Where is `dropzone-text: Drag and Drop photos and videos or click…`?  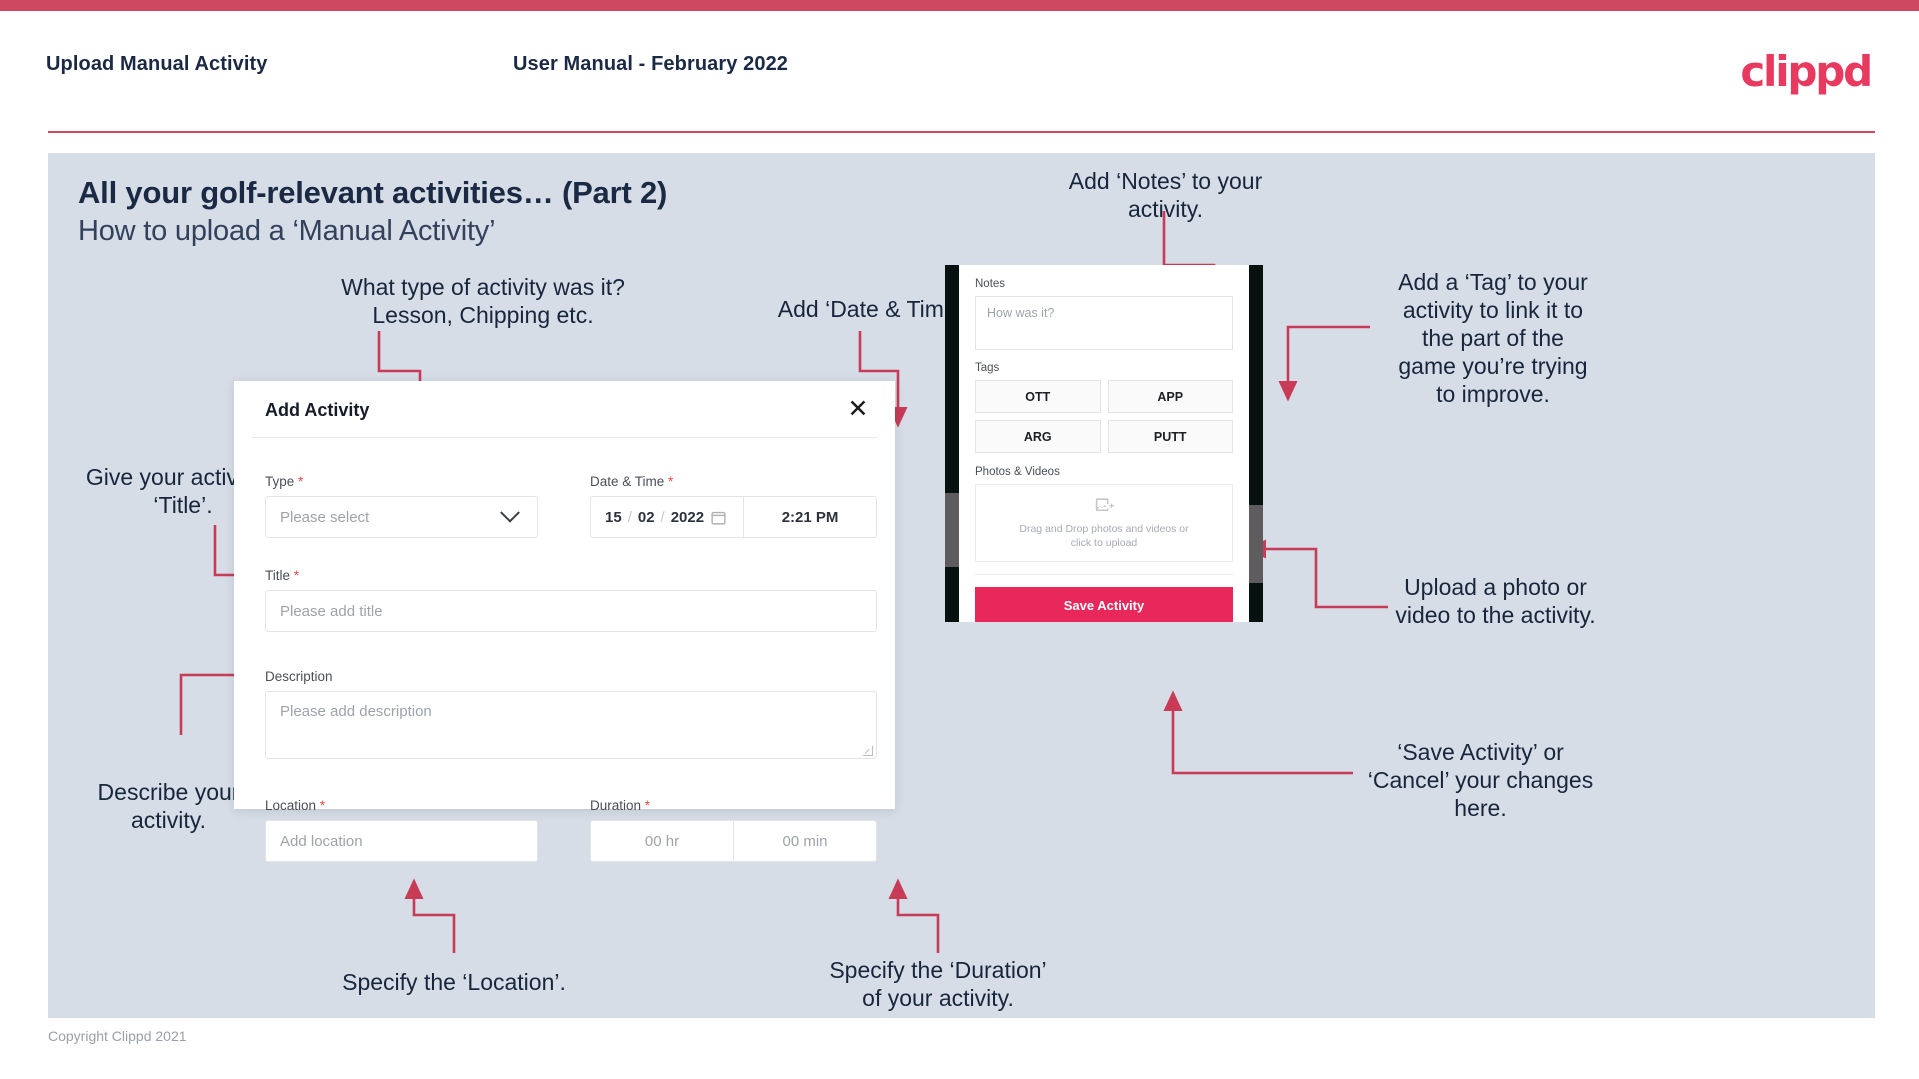 dropzone-text: Drag and Drop photos and videos or click… is located at coordinates (1103, 536).